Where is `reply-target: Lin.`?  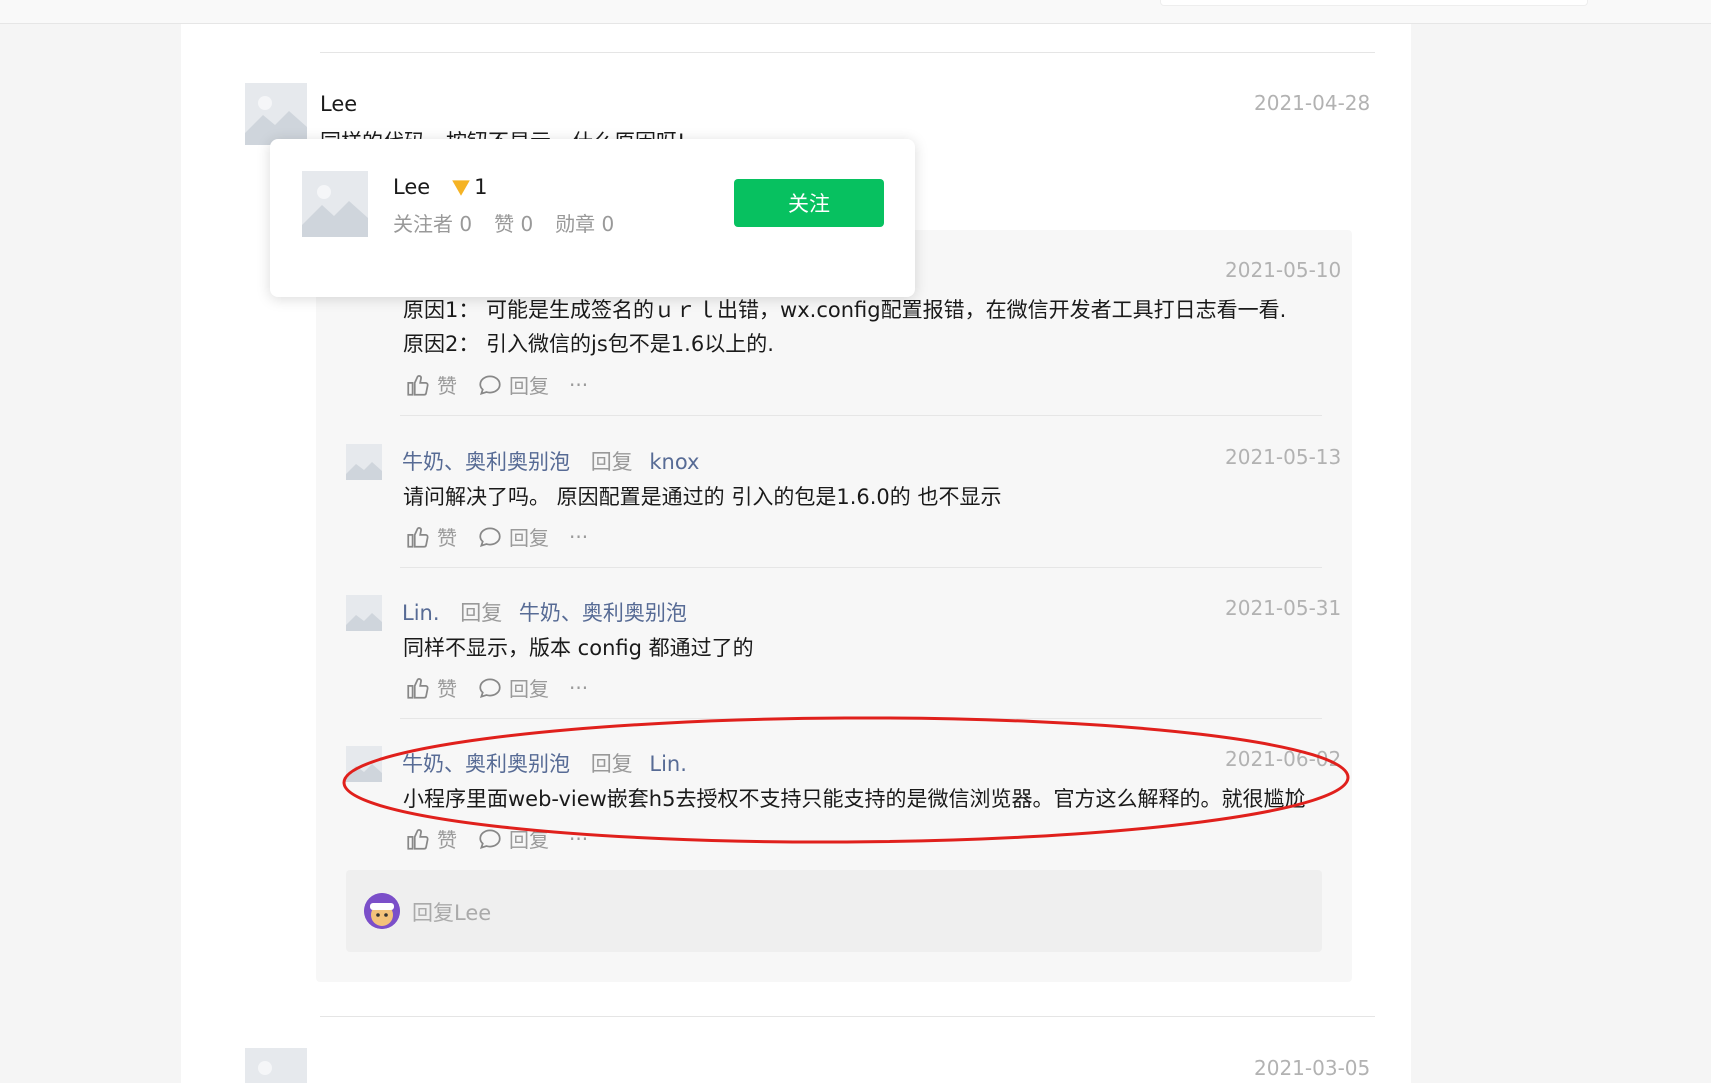
reply-target: Lin. is located at coordinates (668, 764).